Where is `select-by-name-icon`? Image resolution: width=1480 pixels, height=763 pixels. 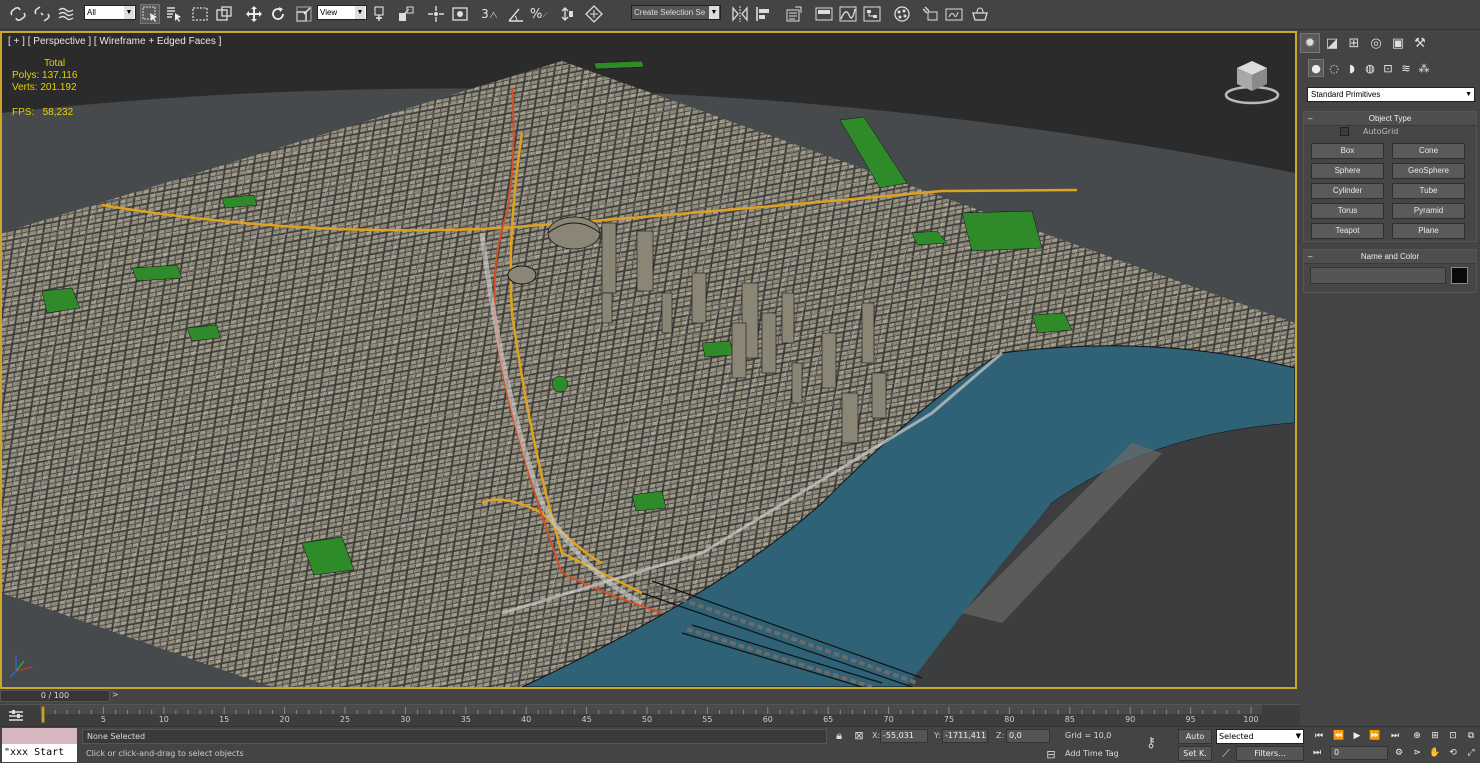
select-by-name-icon is located at coordinates (174, 14).